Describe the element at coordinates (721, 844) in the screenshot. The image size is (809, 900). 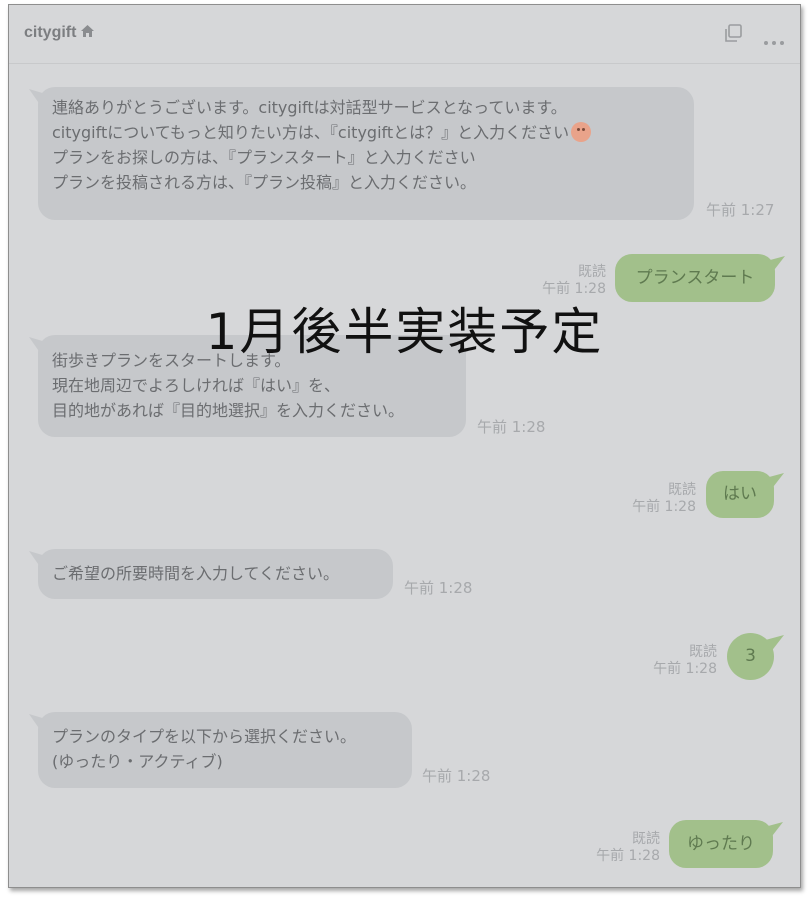
I see `user-message: ゆったり` at that location.